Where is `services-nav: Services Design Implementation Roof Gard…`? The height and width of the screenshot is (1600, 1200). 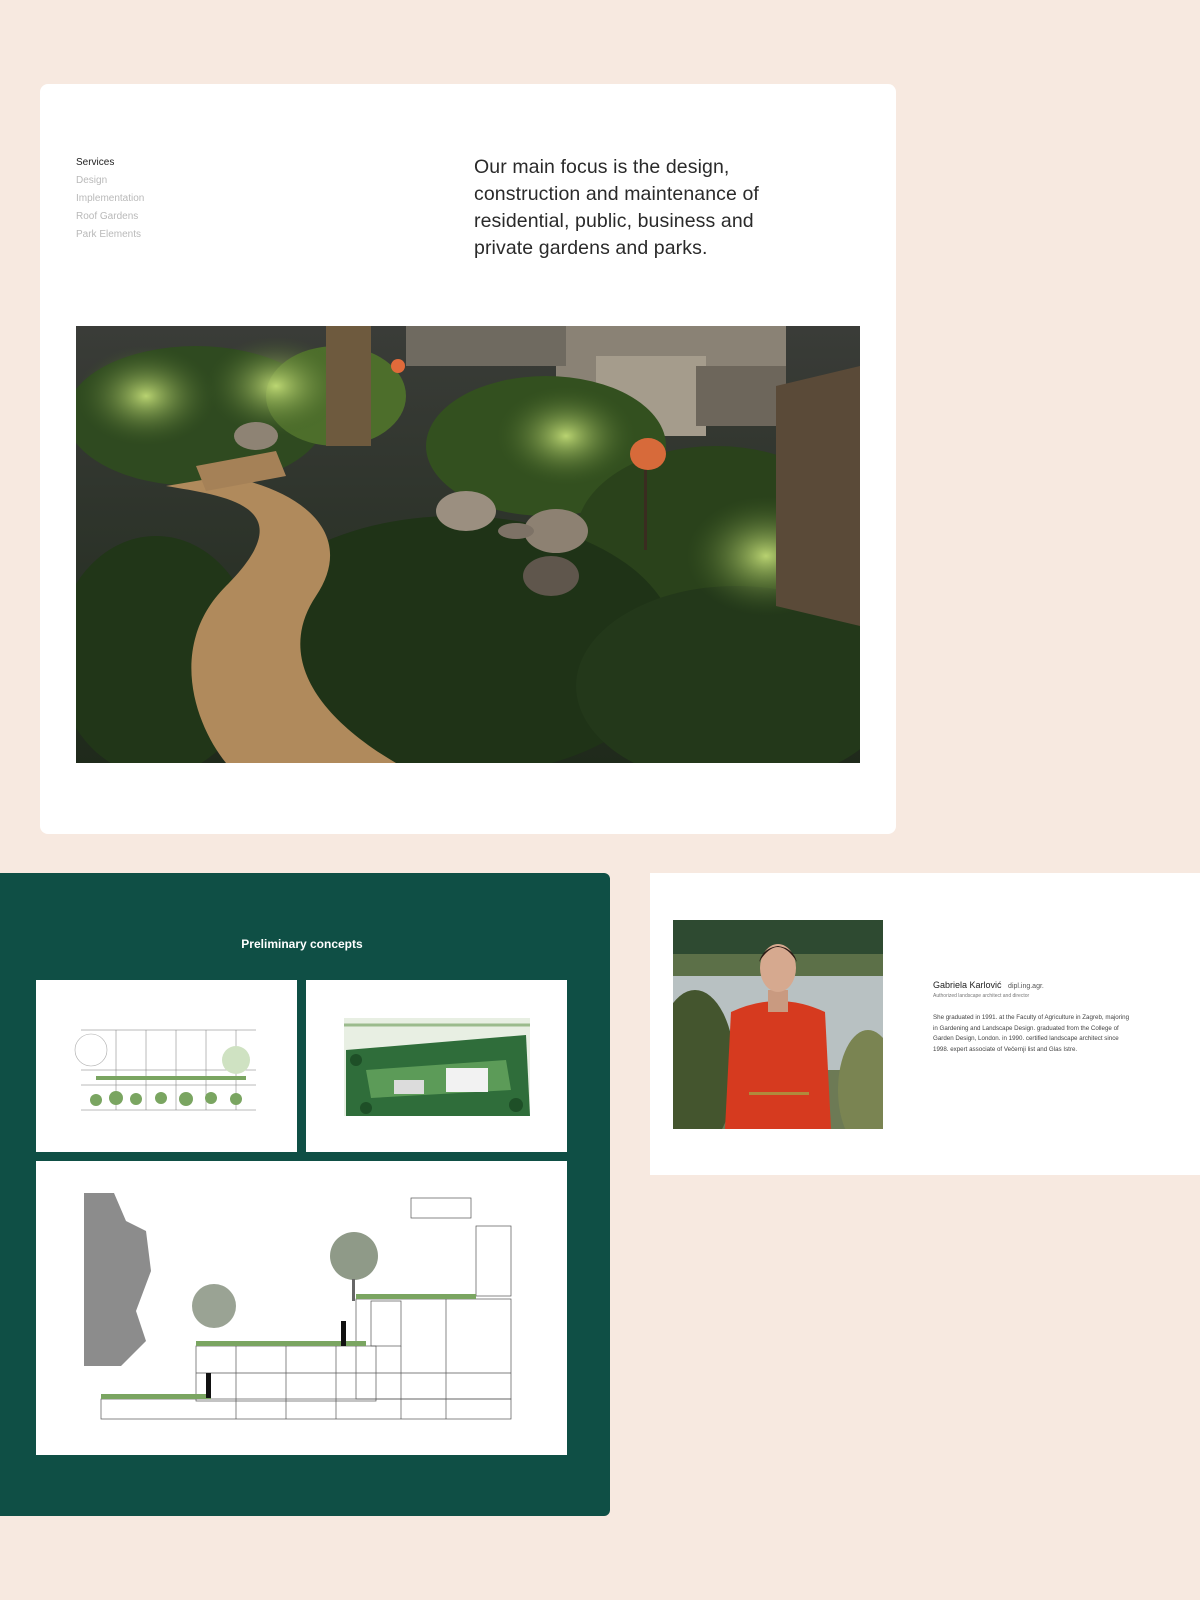
services-nav: Services Design Implementation Roof Gard… is located at coordinates (110, 199).